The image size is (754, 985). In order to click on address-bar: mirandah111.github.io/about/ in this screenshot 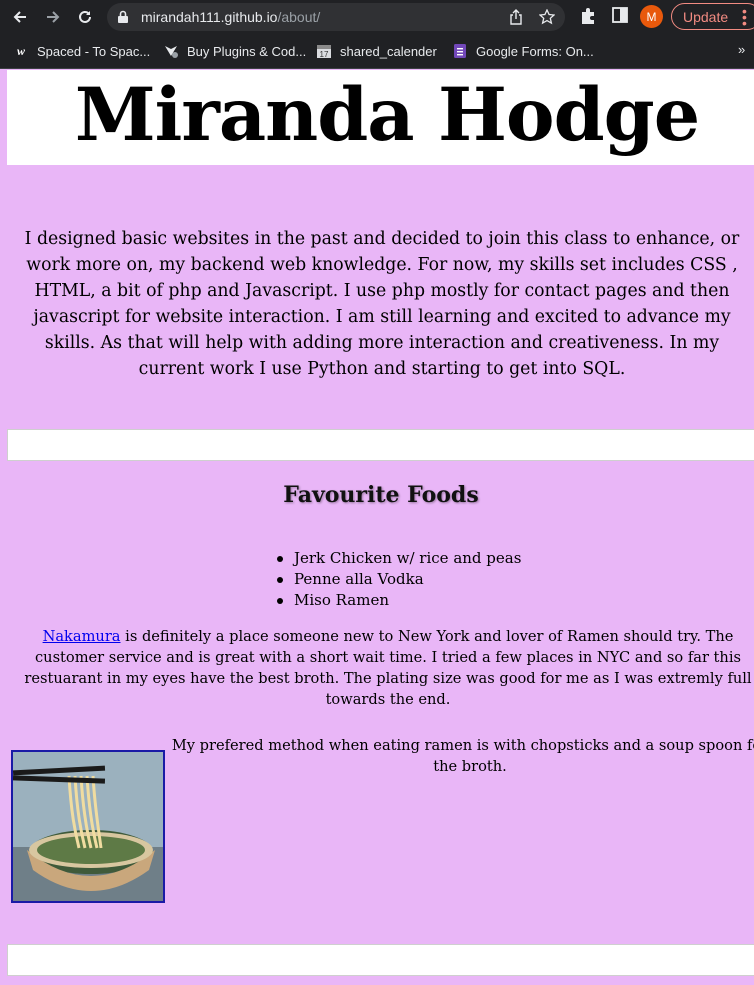, I will do `click(336, 17)`.